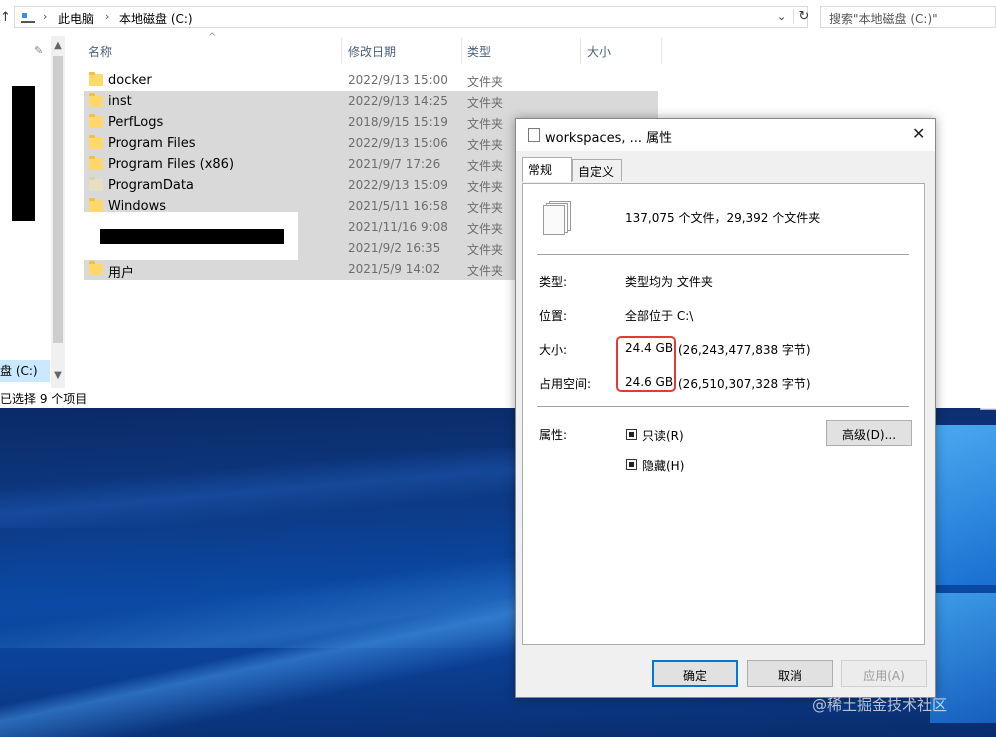 This screenshot has height=737, width=996. Describe the element at coordinates (884, 673) in the screenshot. I see `apply-button: 应用(A)` at that location.